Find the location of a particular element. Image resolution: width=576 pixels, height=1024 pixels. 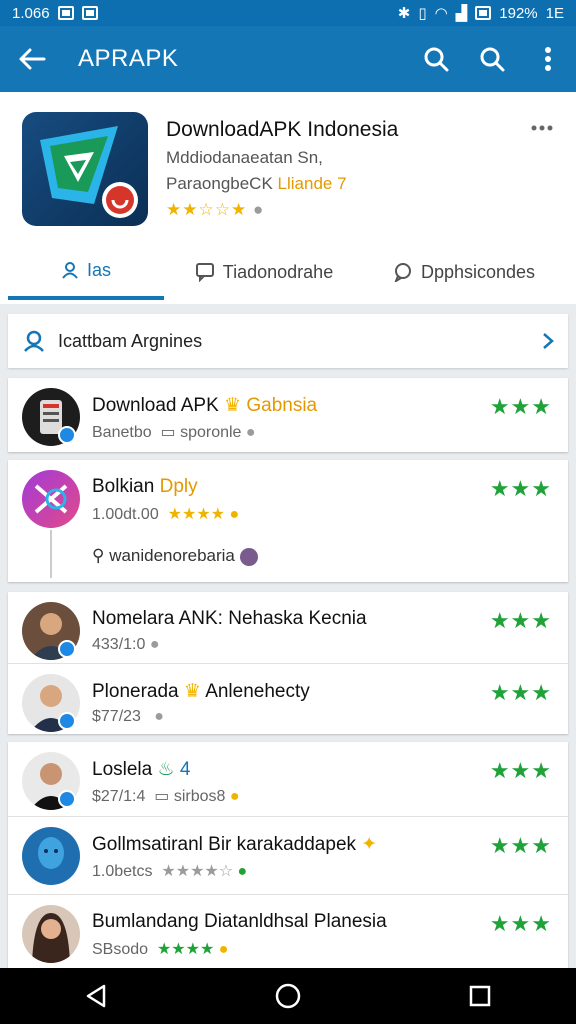

search-icon is located at coordinates (436, 59).